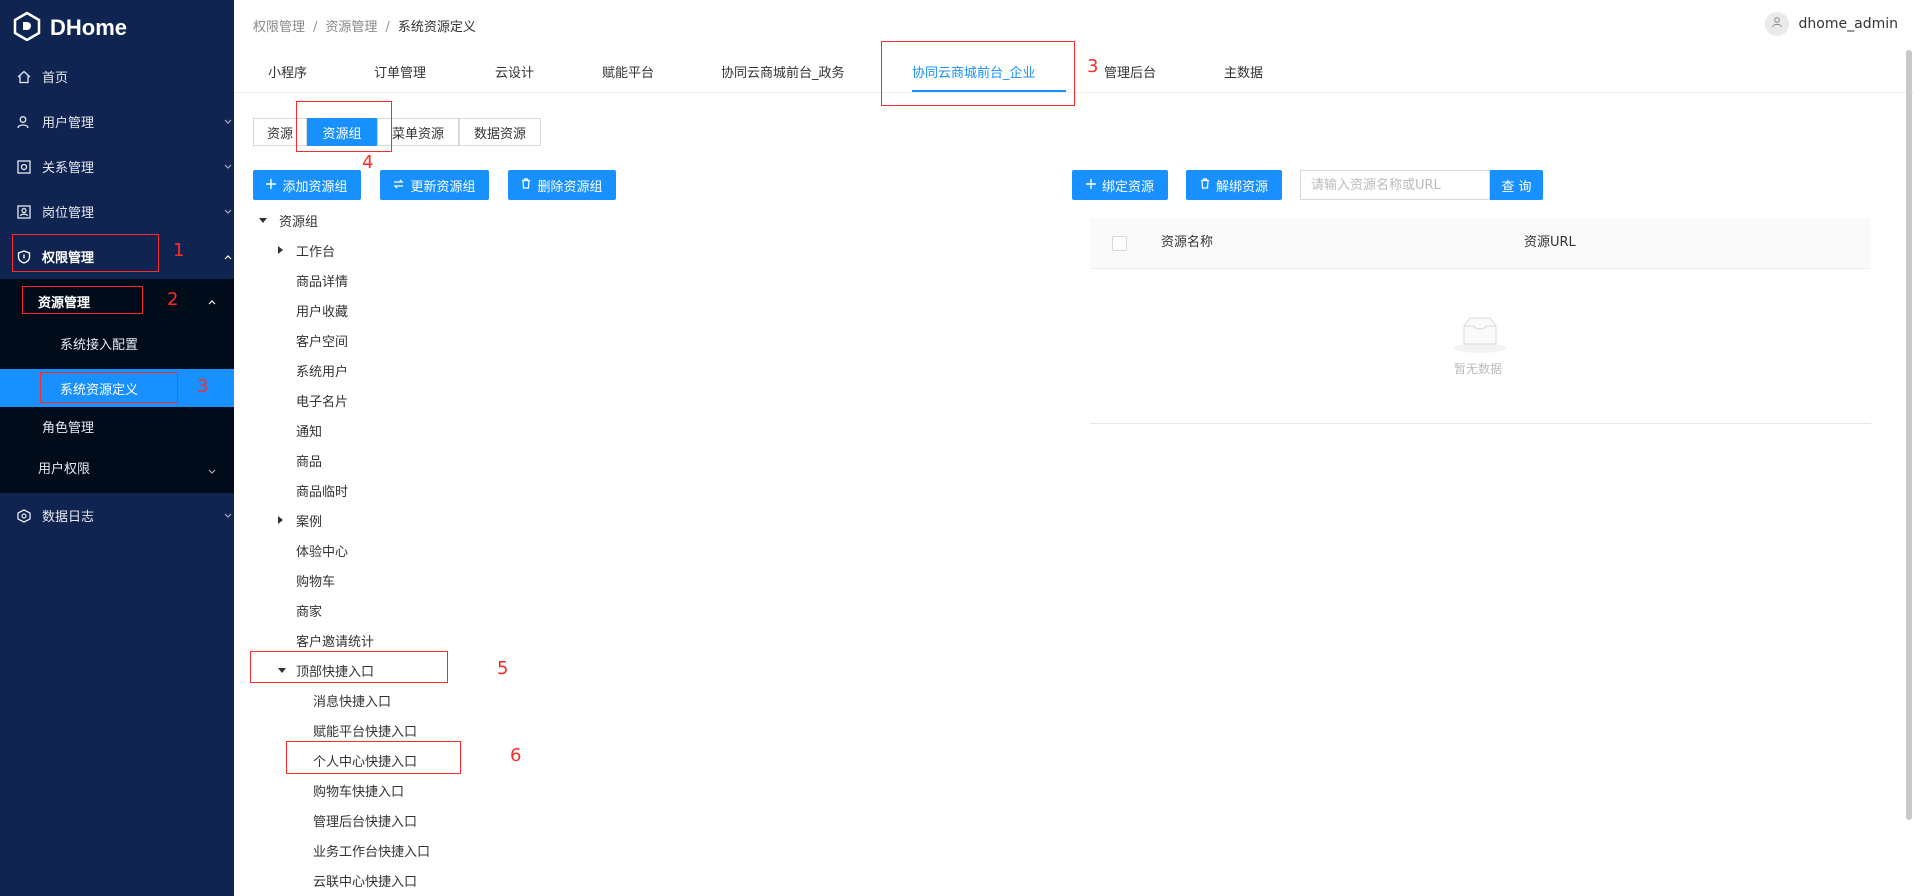  What do you see at coordinates (322, 310) in the screenshot?
I see `tree-node: 用户收藏` at bounding box center [322, 310].